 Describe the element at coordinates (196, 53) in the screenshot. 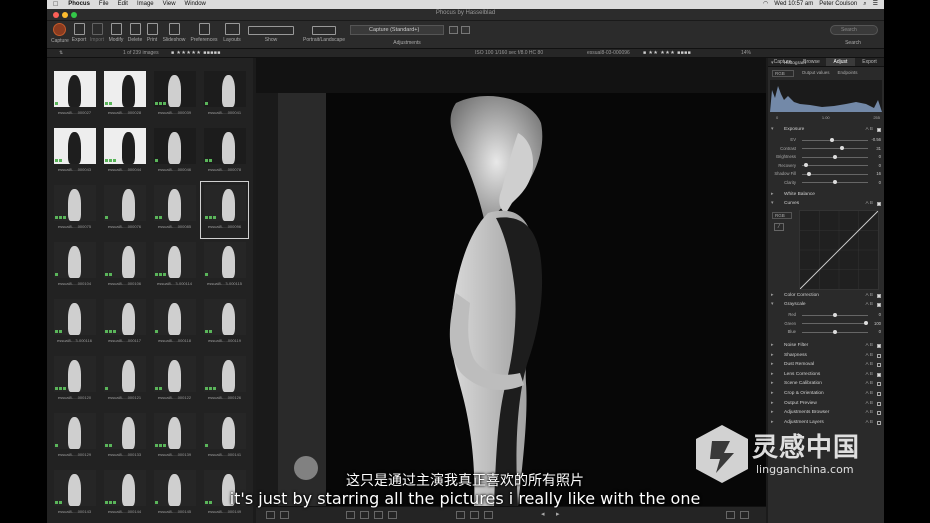

I see `rating-filter: ■ ★★★★★ ■■■■■` at that location.